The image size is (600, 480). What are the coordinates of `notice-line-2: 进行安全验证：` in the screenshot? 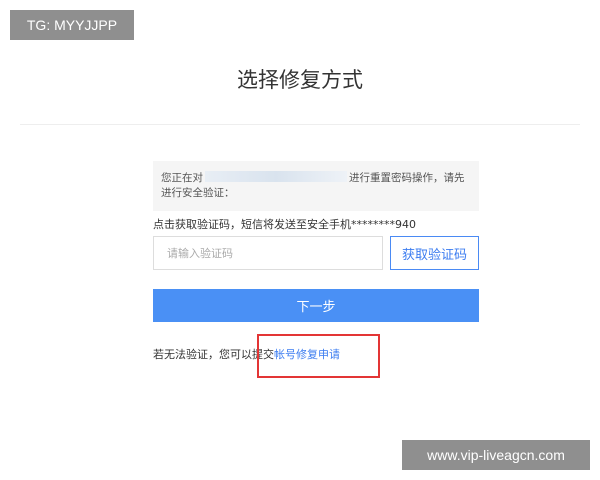 It's located at (198, 193).